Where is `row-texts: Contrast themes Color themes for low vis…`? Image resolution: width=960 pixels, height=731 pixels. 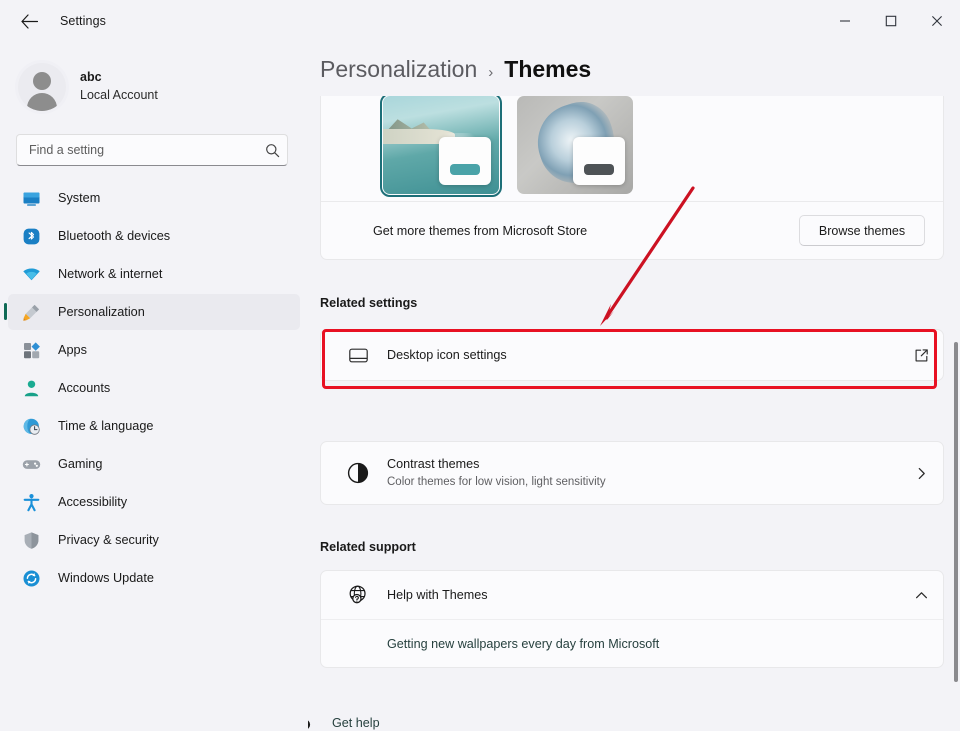 row-texts: Contrast themes Color themes for low vis… is located at coordinates (643, 473).